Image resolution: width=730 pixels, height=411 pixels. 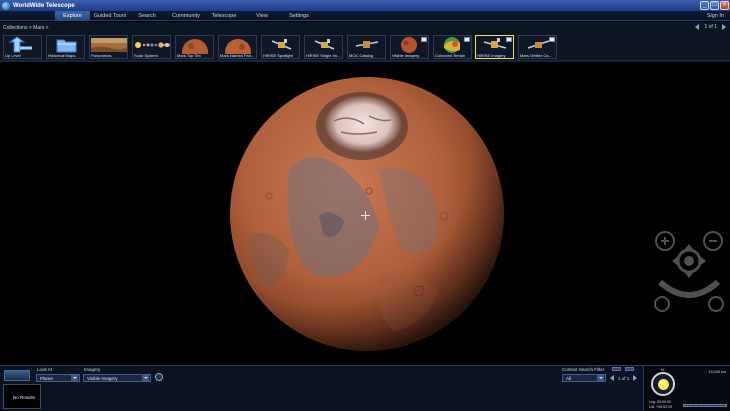 What do you see at coordinates (101, 55) in the screenshot?
I see `thumb-label: Panoramas` at bounding box center [101, 55].